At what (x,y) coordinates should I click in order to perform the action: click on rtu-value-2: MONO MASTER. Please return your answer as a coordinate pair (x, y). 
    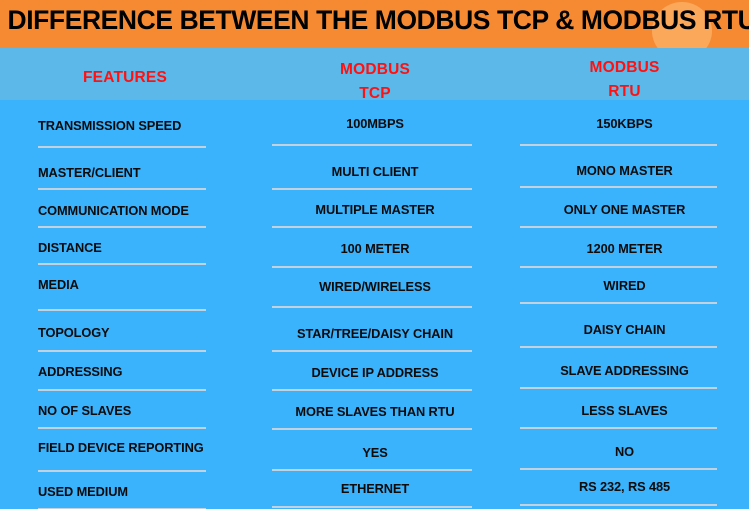
    Looking at the image, I should click on (624, 170).